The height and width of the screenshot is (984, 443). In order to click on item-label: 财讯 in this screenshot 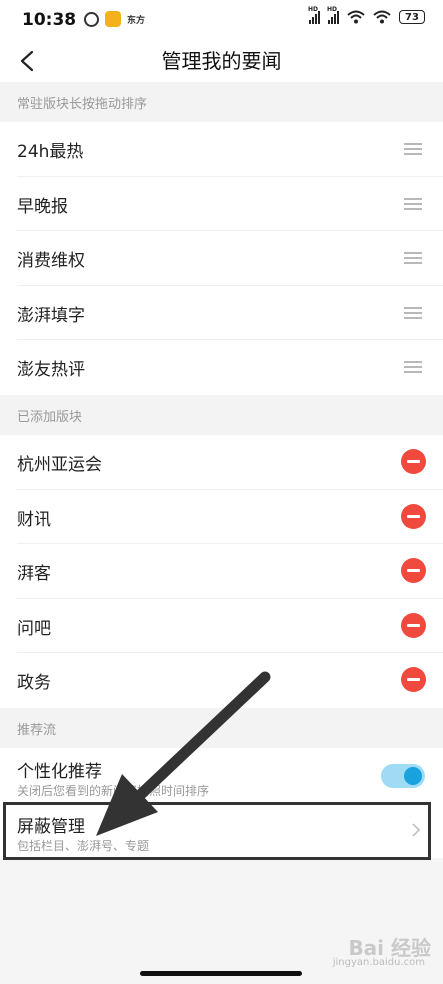, I will do `click(34, 519)`.